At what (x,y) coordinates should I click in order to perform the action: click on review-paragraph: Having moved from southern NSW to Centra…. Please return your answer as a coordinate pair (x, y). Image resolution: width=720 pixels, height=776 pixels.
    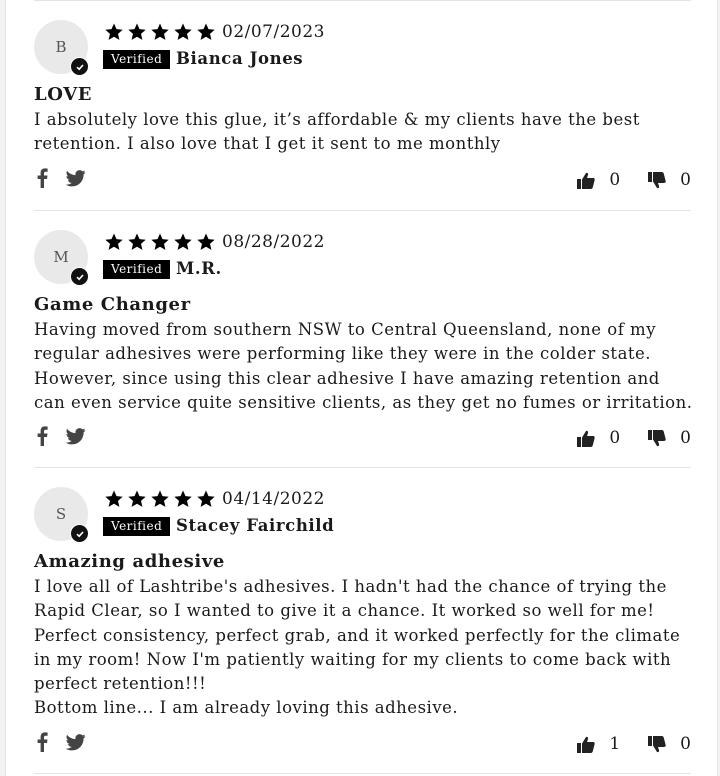
    Looking at the image, I should click on (363, 366).